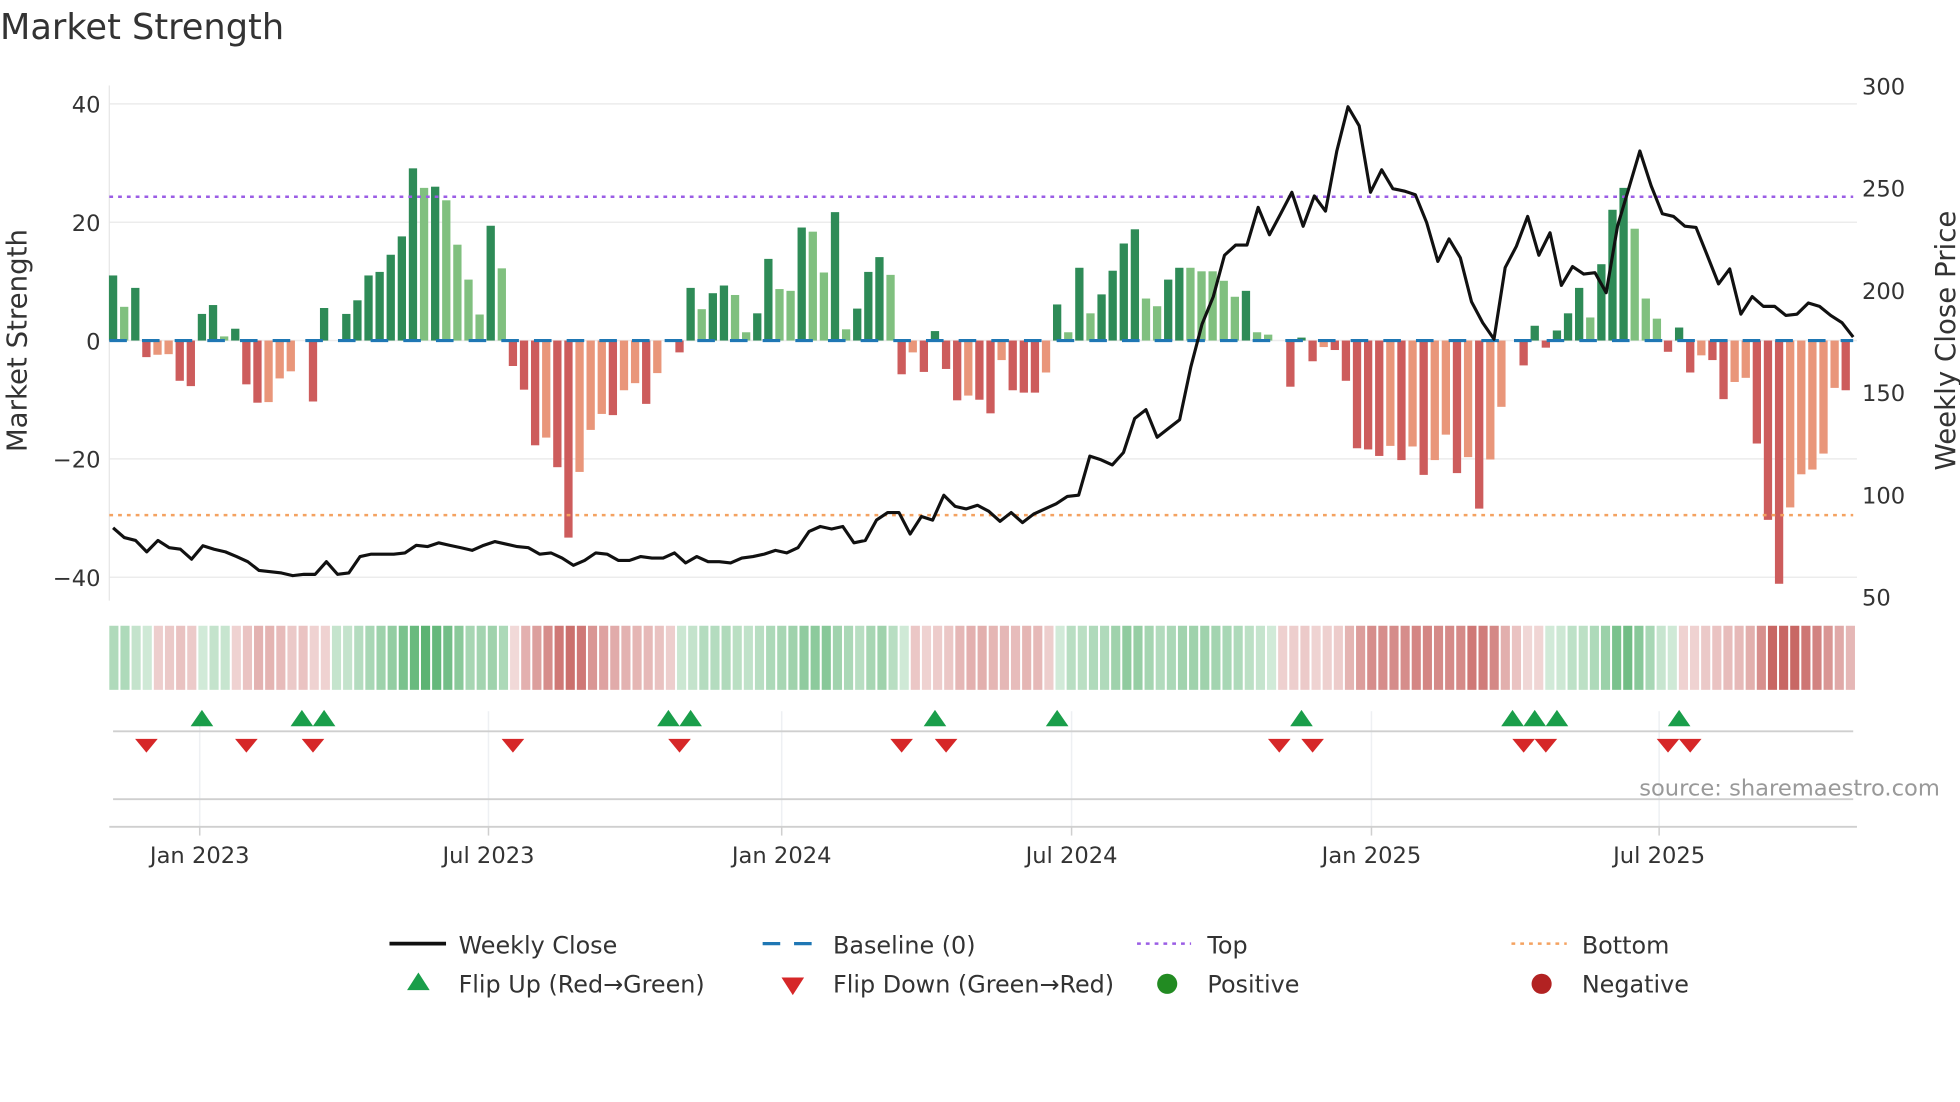  Describe the element at coordinates (1226, 946) in the screenshot. I see `legend-label: Top` at that location.